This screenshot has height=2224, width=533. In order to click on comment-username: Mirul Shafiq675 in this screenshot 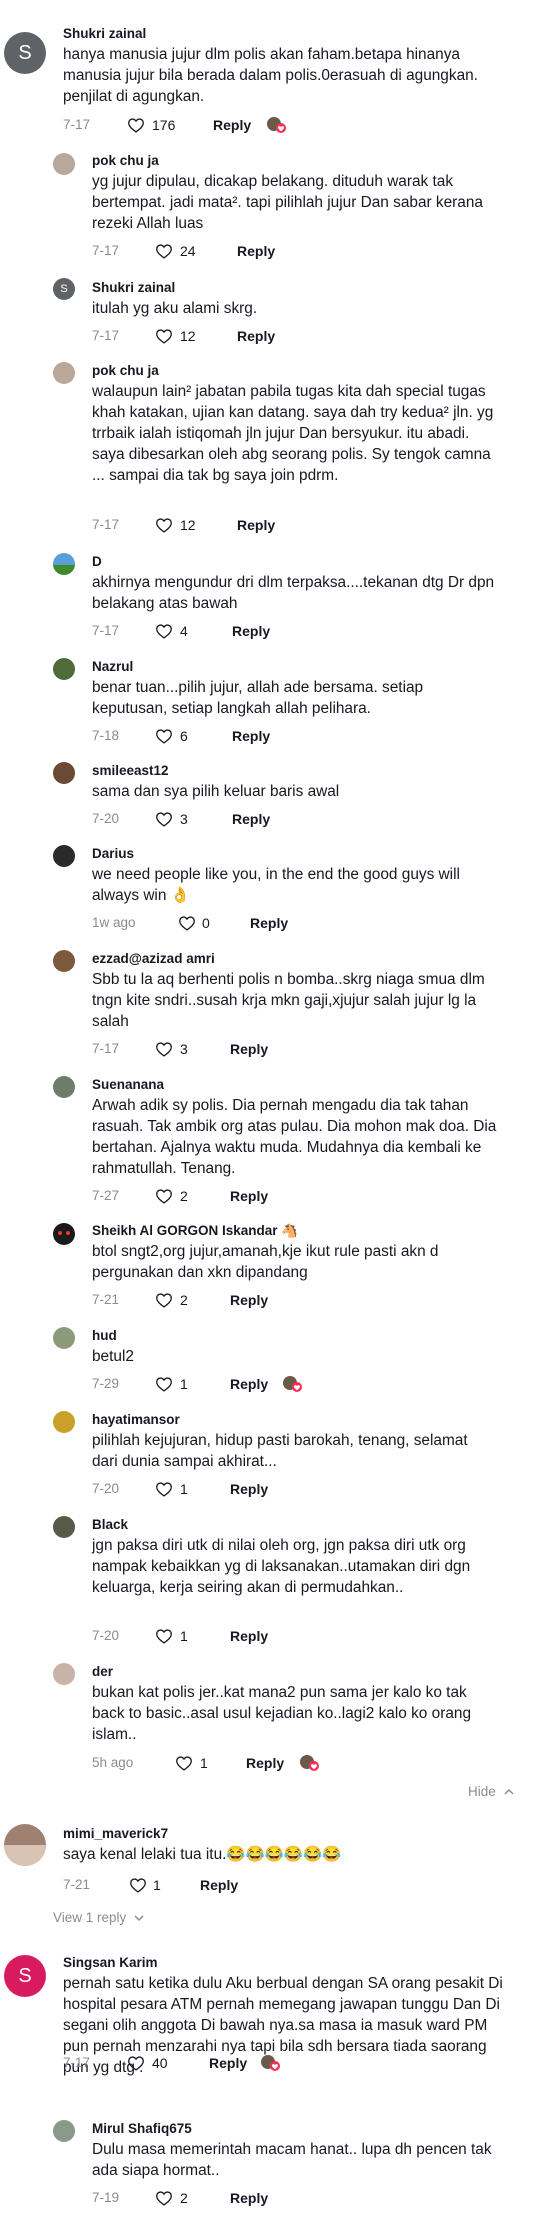, I will do `click(142, 2128)`.